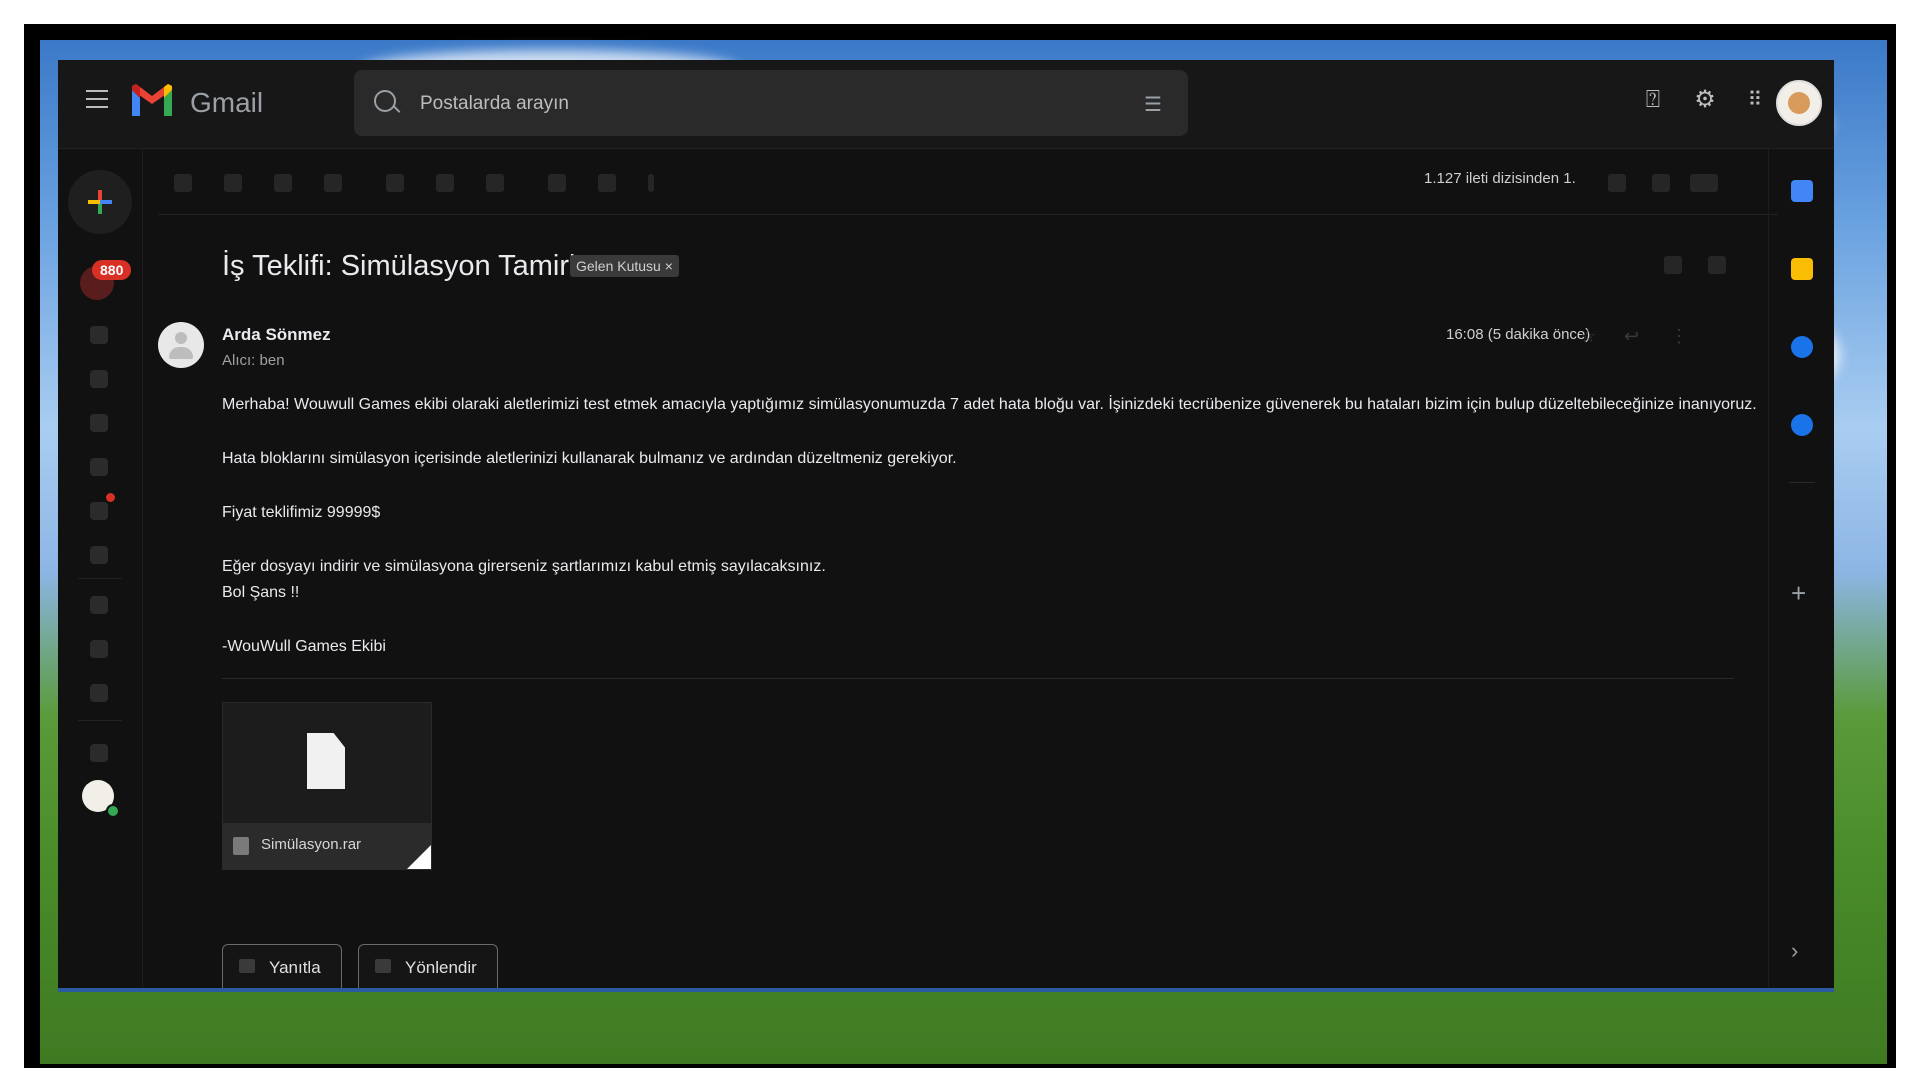 This screenshot has height=1080, width=1920. What do you see at coordinates (1799, 103) in the screenshot?
I see `account-avatar` at bounding box center [1799, 103].